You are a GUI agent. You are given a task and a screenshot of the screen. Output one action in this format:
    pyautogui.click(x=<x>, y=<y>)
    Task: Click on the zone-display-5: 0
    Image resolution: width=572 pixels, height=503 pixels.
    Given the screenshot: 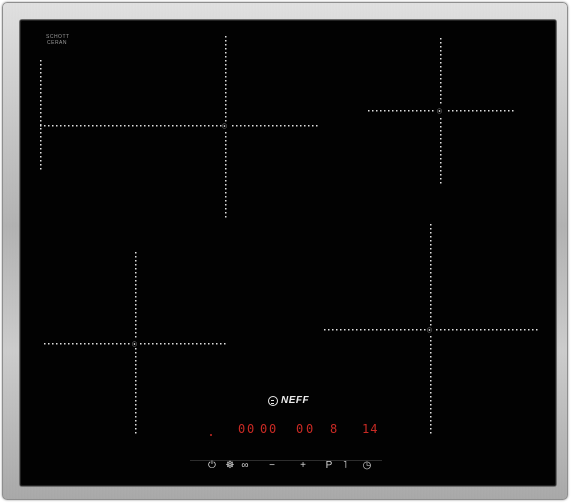 What is the action you would take?
    pyautogui.click(x=300, y=429)
    